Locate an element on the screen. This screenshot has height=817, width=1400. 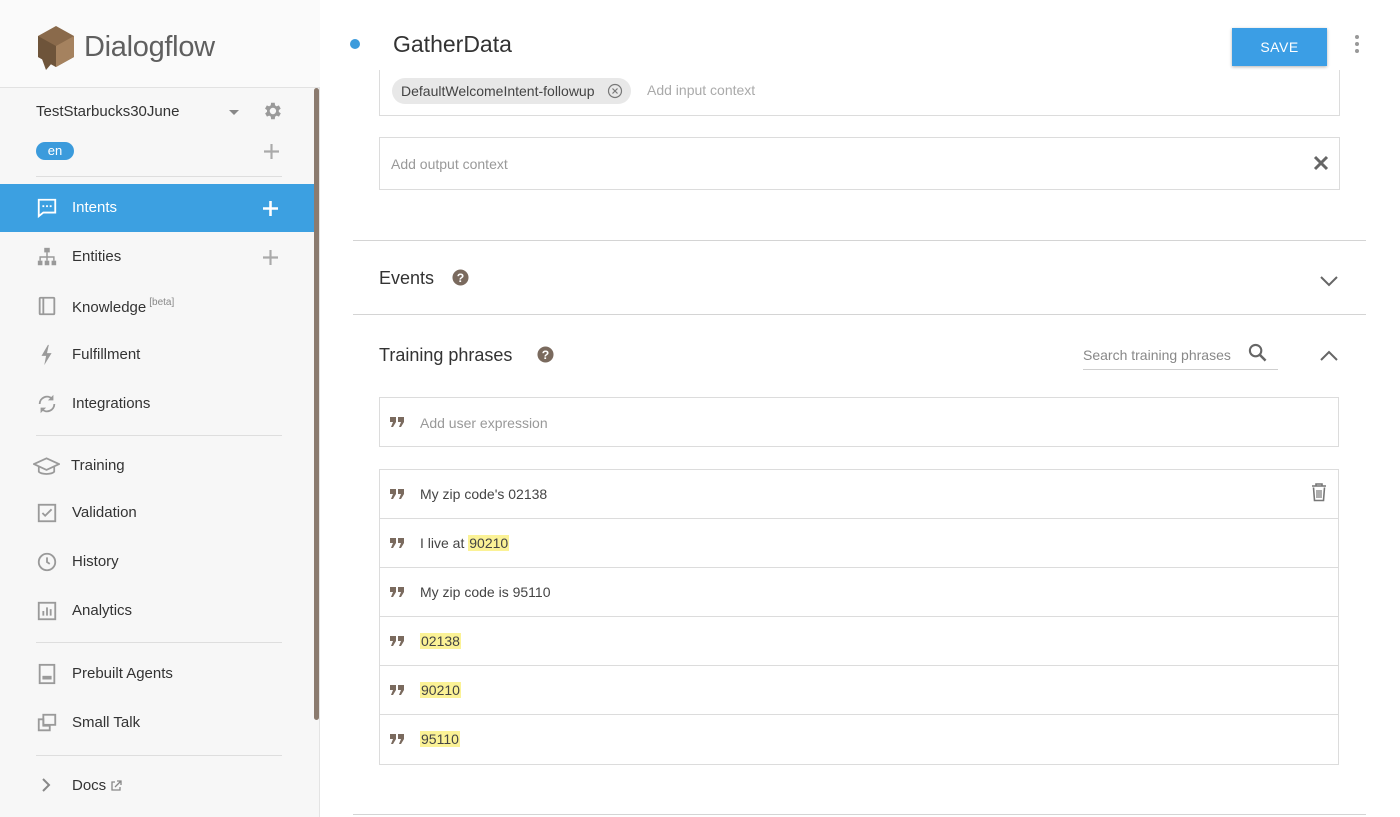
sidebar-item-label: Entities is located at coordinates (97, 256).